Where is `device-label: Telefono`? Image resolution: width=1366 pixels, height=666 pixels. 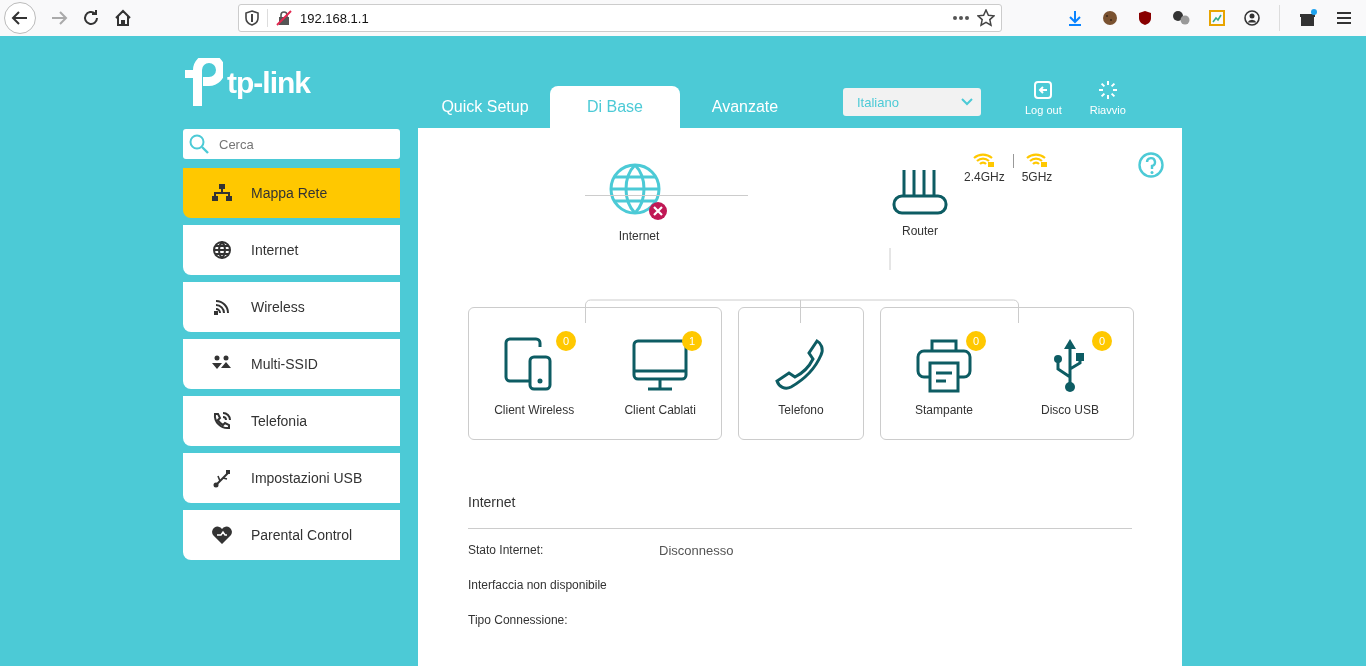
device-label: Telefono is located at coordinates (801, 410).